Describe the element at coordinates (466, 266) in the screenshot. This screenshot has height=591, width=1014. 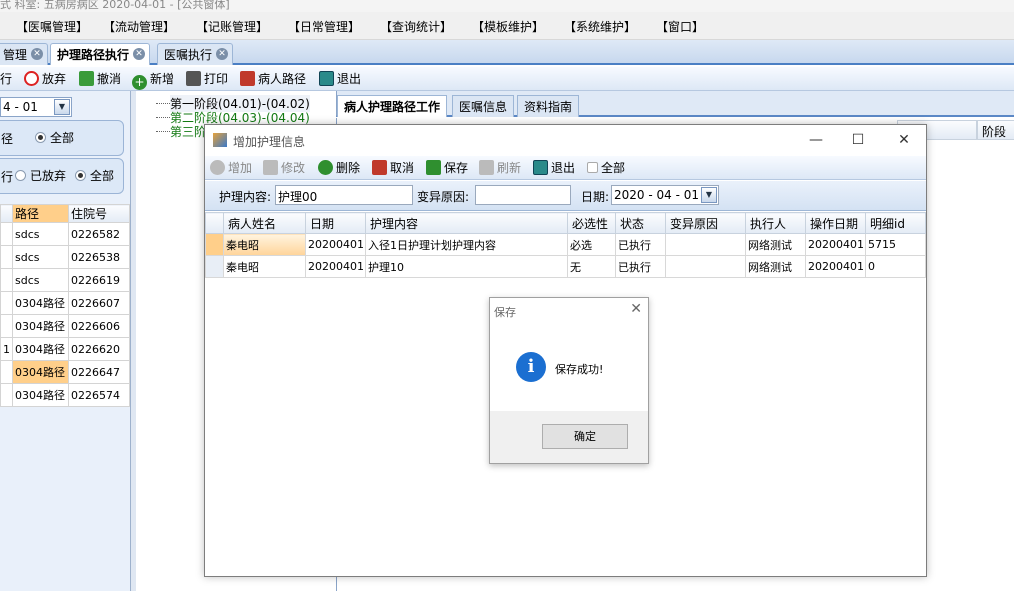
I see `cell-content: 护理10` at that location.